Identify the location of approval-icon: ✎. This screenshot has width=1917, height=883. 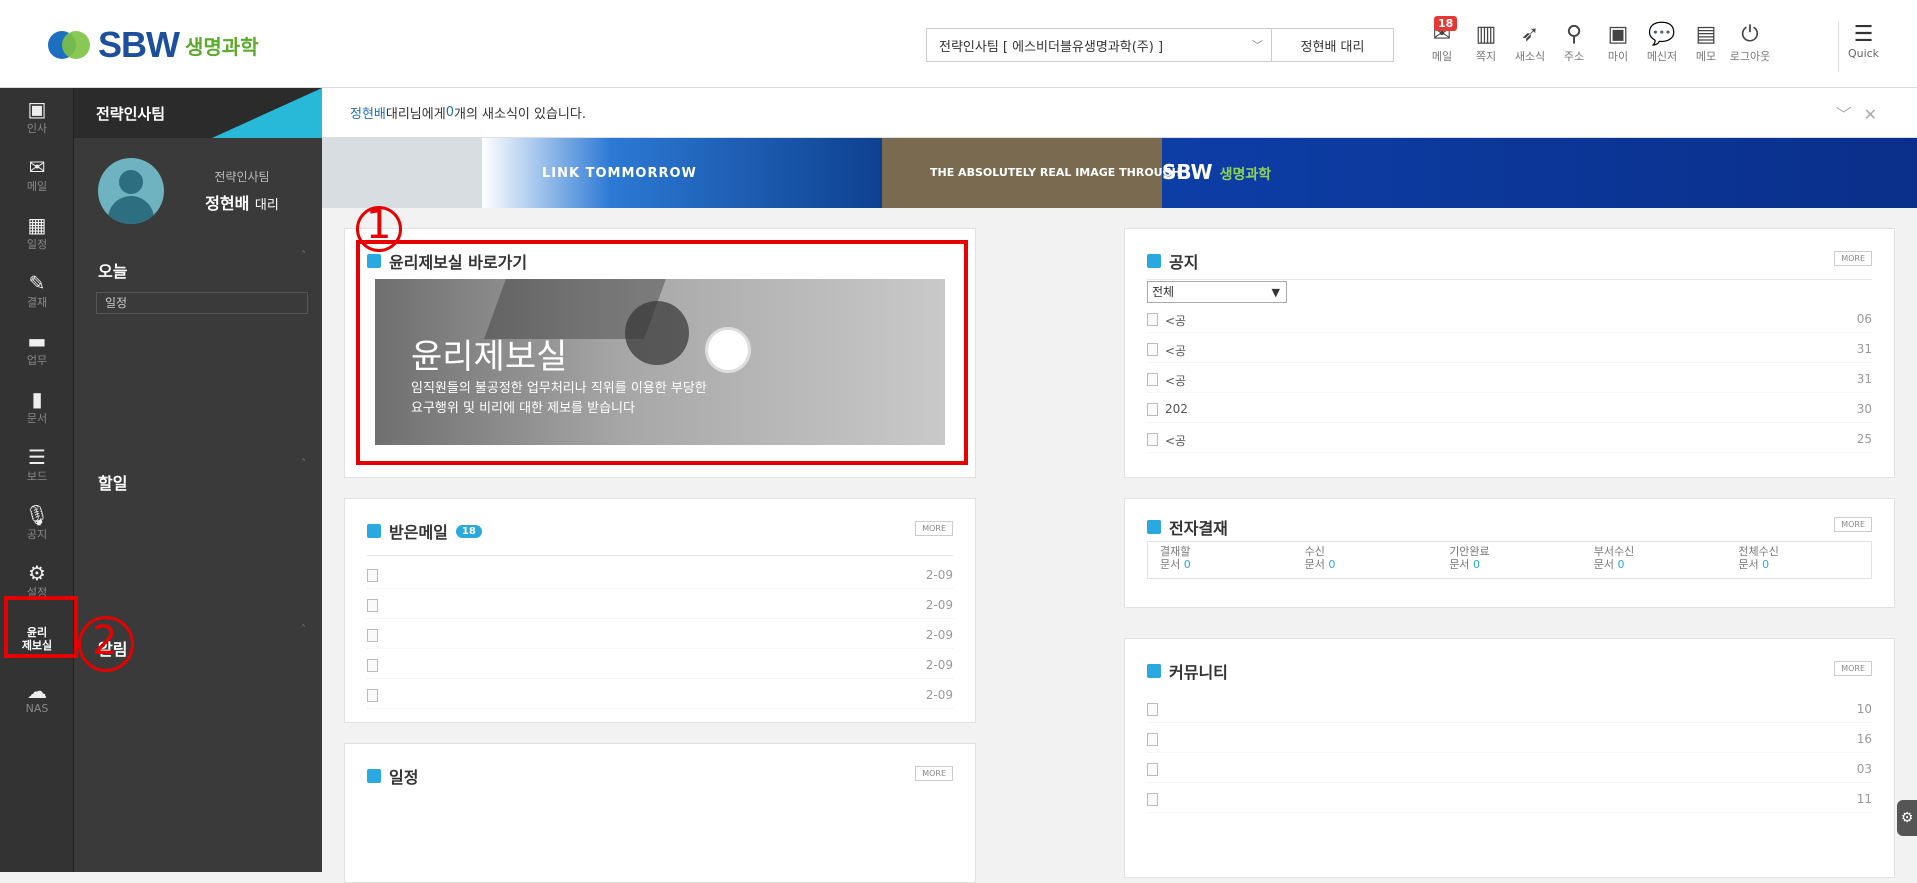
(37, 283).